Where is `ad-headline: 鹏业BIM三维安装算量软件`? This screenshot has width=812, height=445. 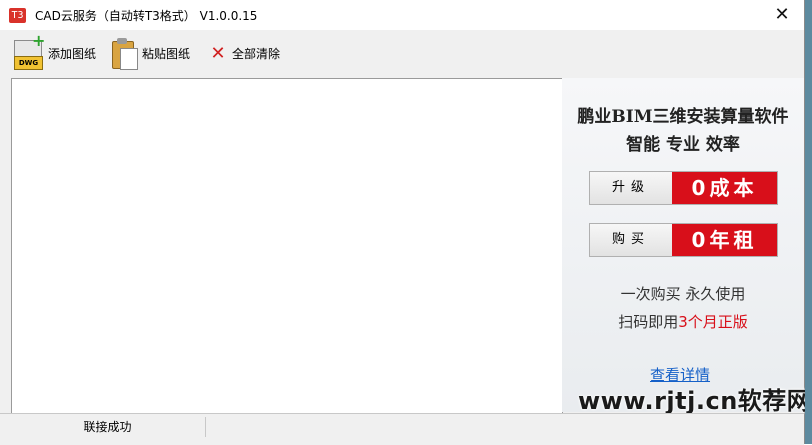 ad-headline: 鹏业BIM三维安装算量软件 is located at coordinates (683, 117).